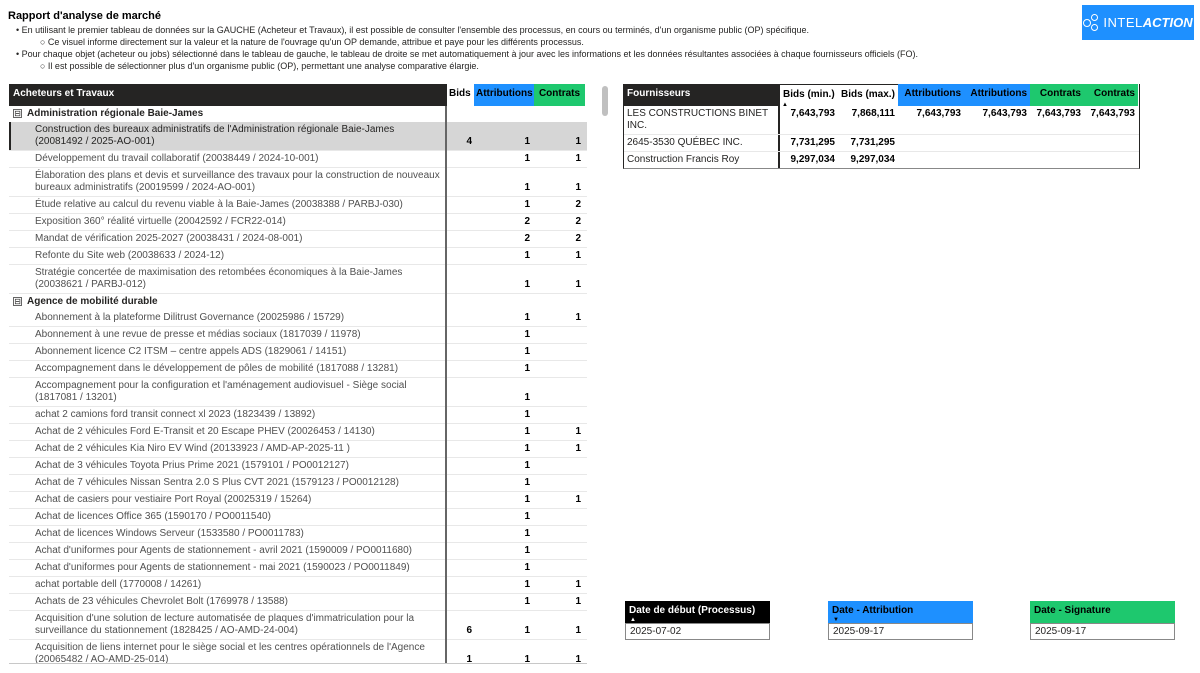  I want to click on cell-bids-max: 7,868,111, so click(873, 113).